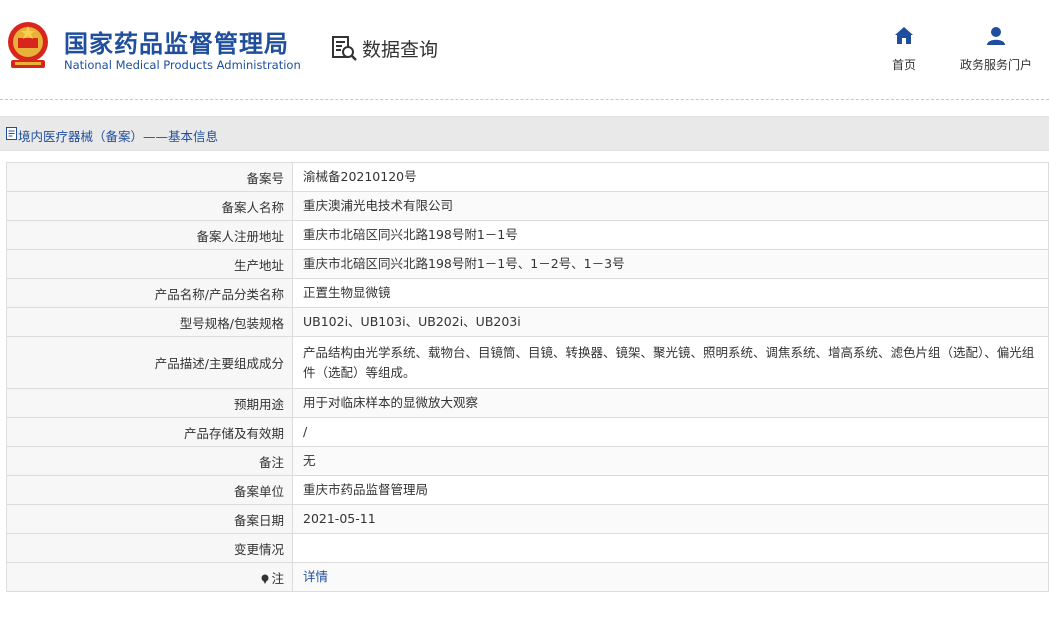 The height and width of the screenshot is (621, 1049). Describe the element at coordinates (670, 322) in the screenshot. I see `field-value: UB102i、UB103i、UB202i、UB203i` at that location.